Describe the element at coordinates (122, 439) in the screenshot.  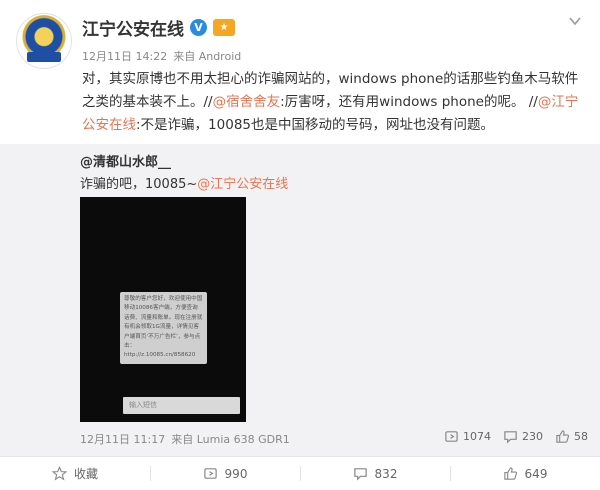
I see `repost-date: 12月11日 11:17` at that location.